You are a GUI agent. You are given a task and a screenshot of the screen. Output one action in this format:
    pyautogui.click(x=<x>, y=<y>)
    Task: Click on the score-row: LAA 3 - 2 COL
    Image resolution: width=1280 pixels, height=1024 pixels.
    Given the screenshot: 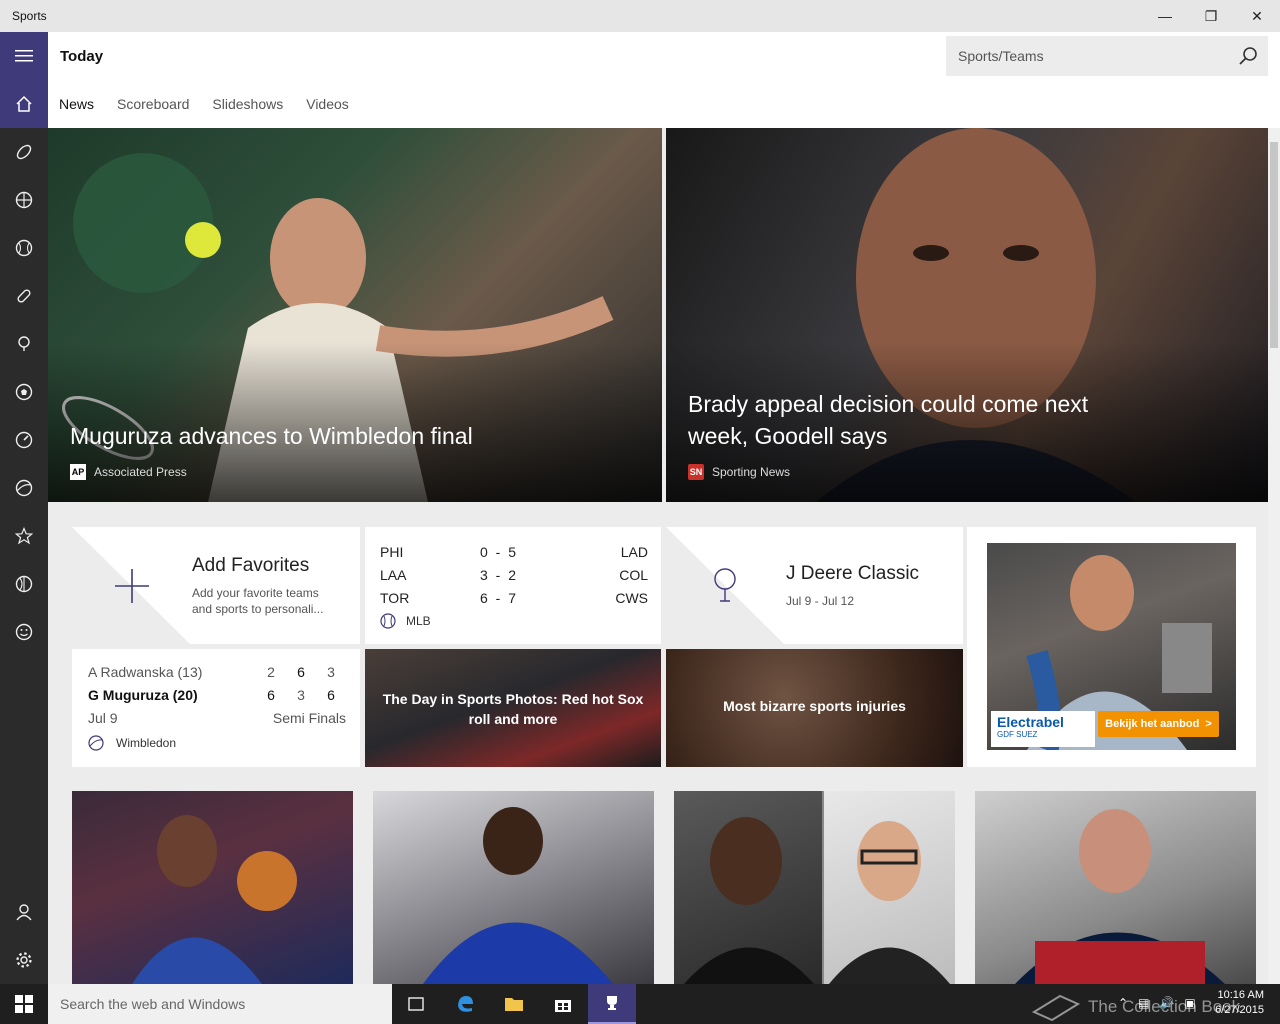 What is the action you would take?
    pyautogui.click(x=514, y=575)
    